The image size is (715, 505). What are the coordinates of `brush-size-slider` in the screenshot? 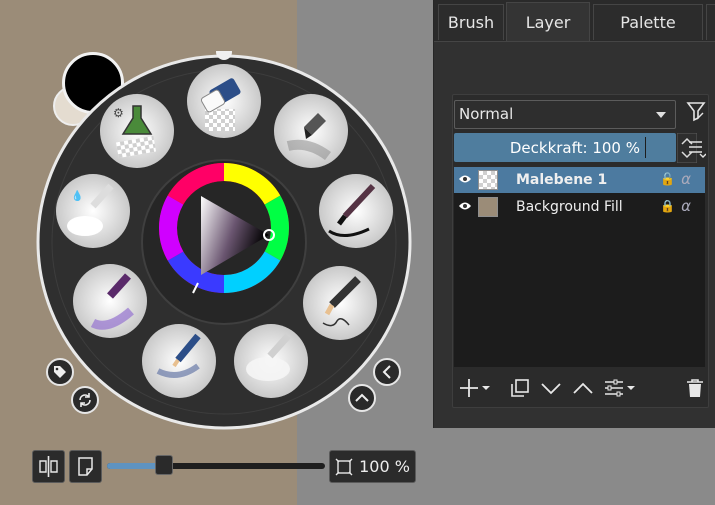 It's located at (216, 465).